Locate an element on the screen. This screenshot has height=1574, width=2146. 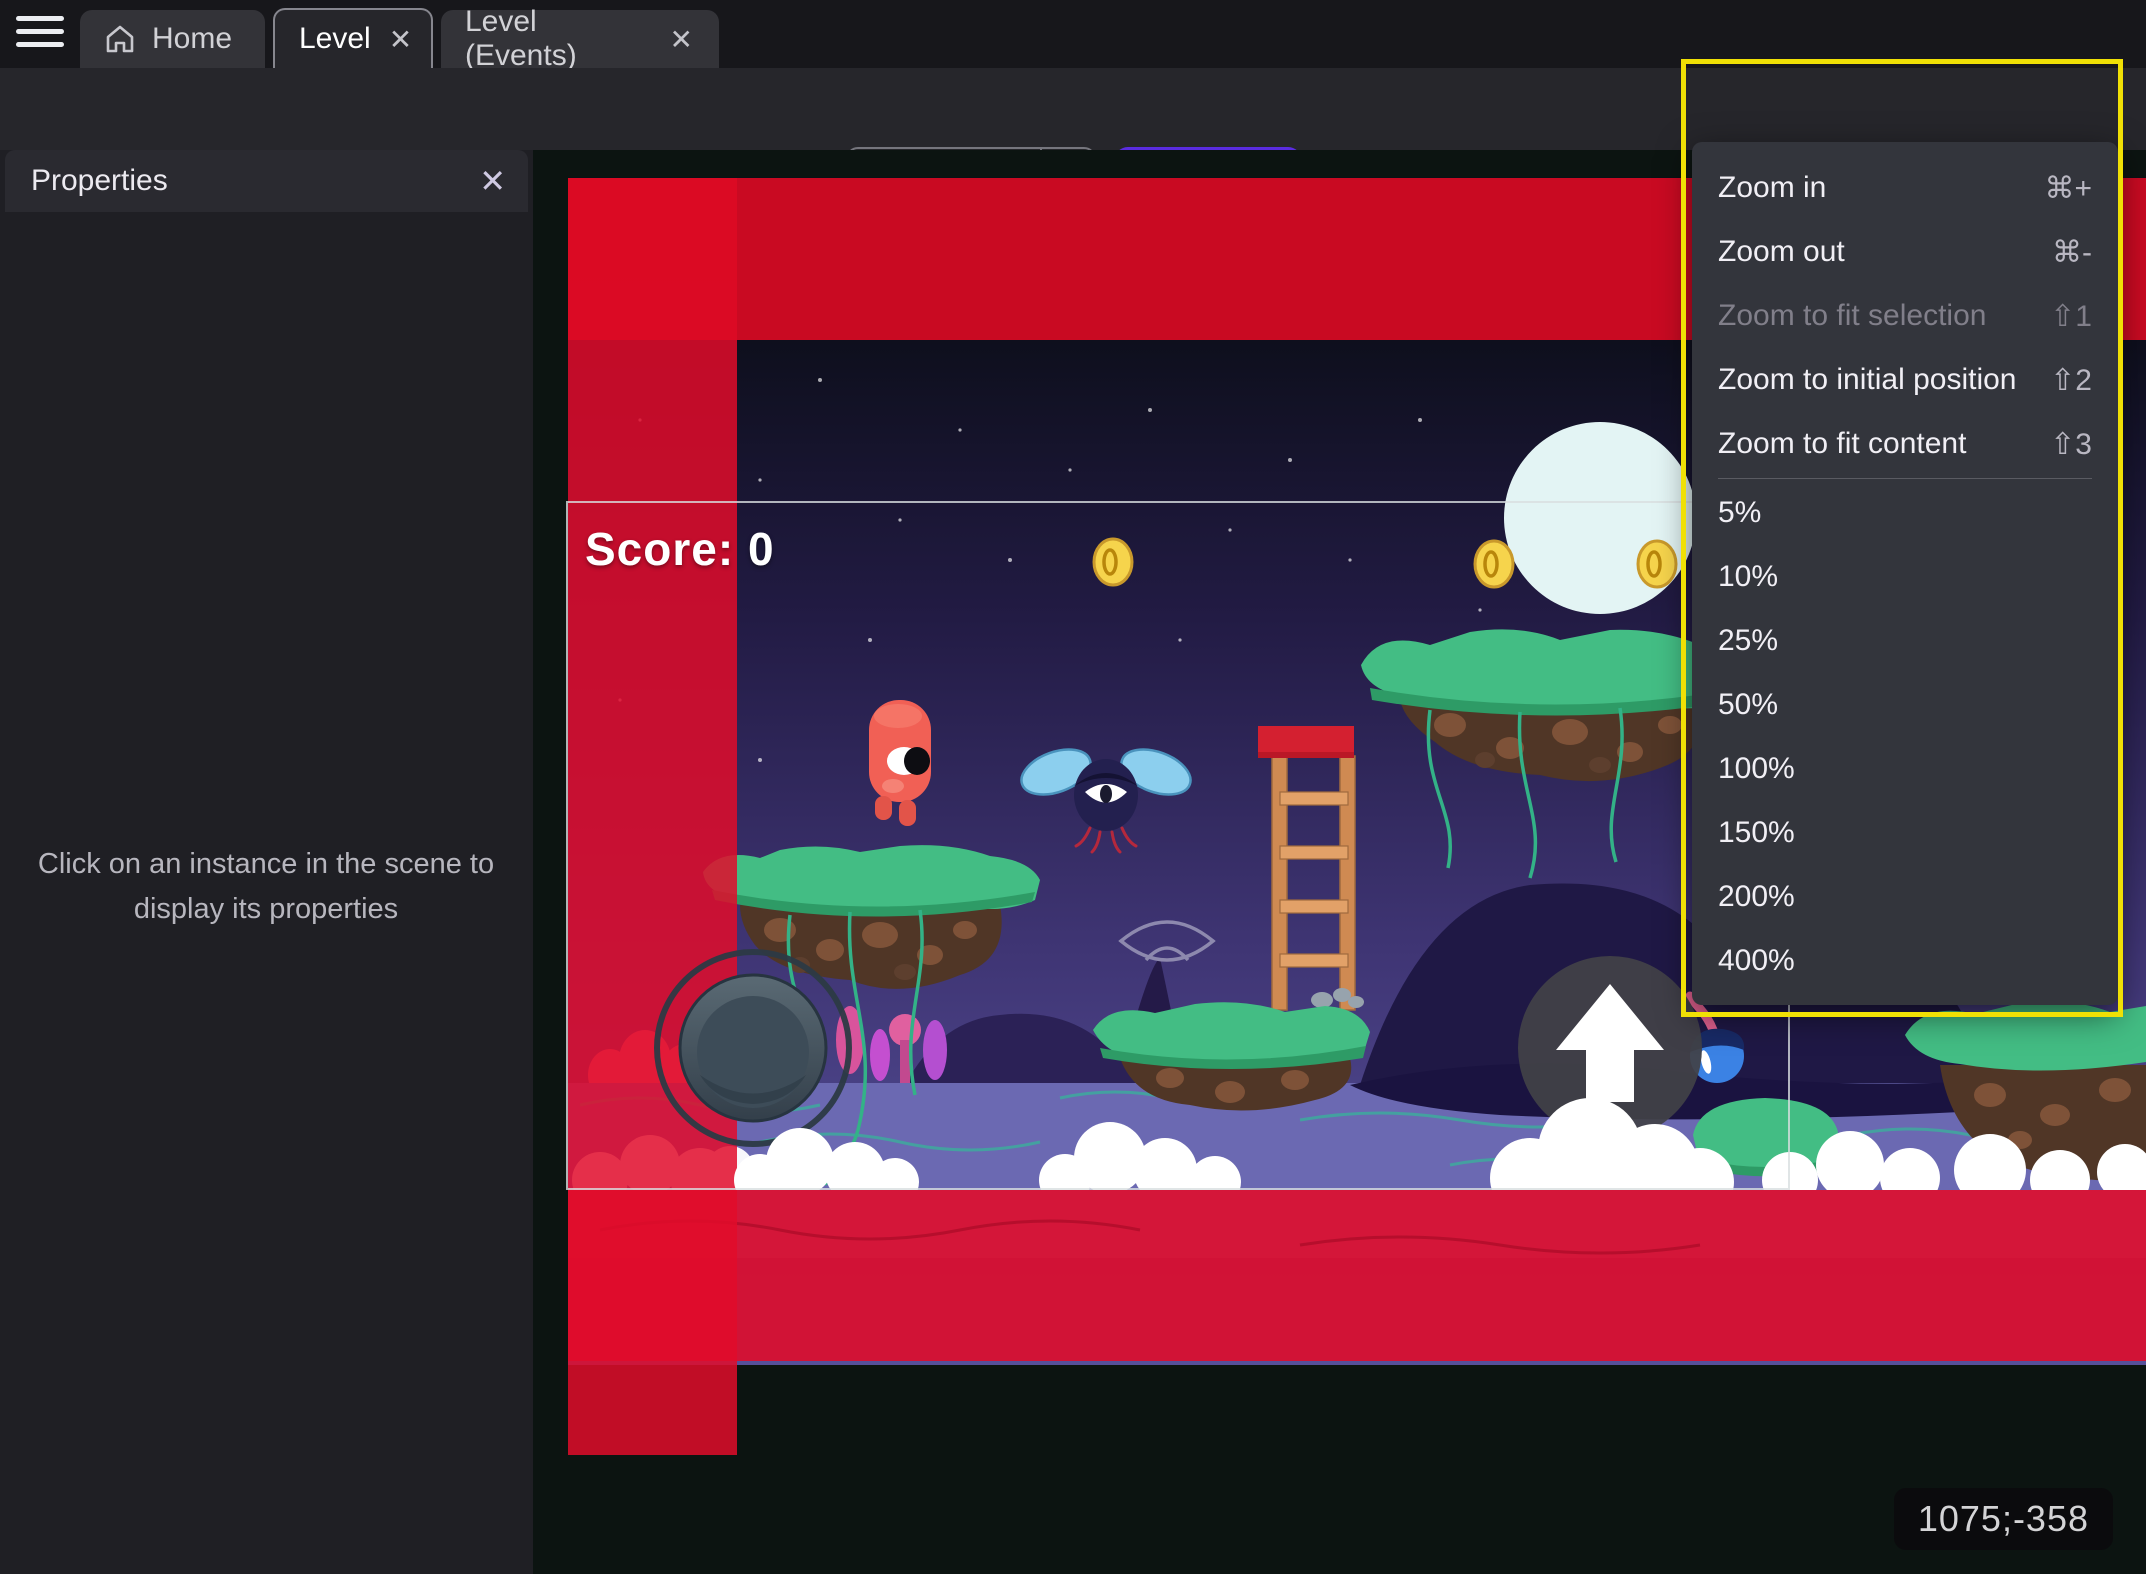
menu-item-label: 150% is located at coordinates (1756, 832).